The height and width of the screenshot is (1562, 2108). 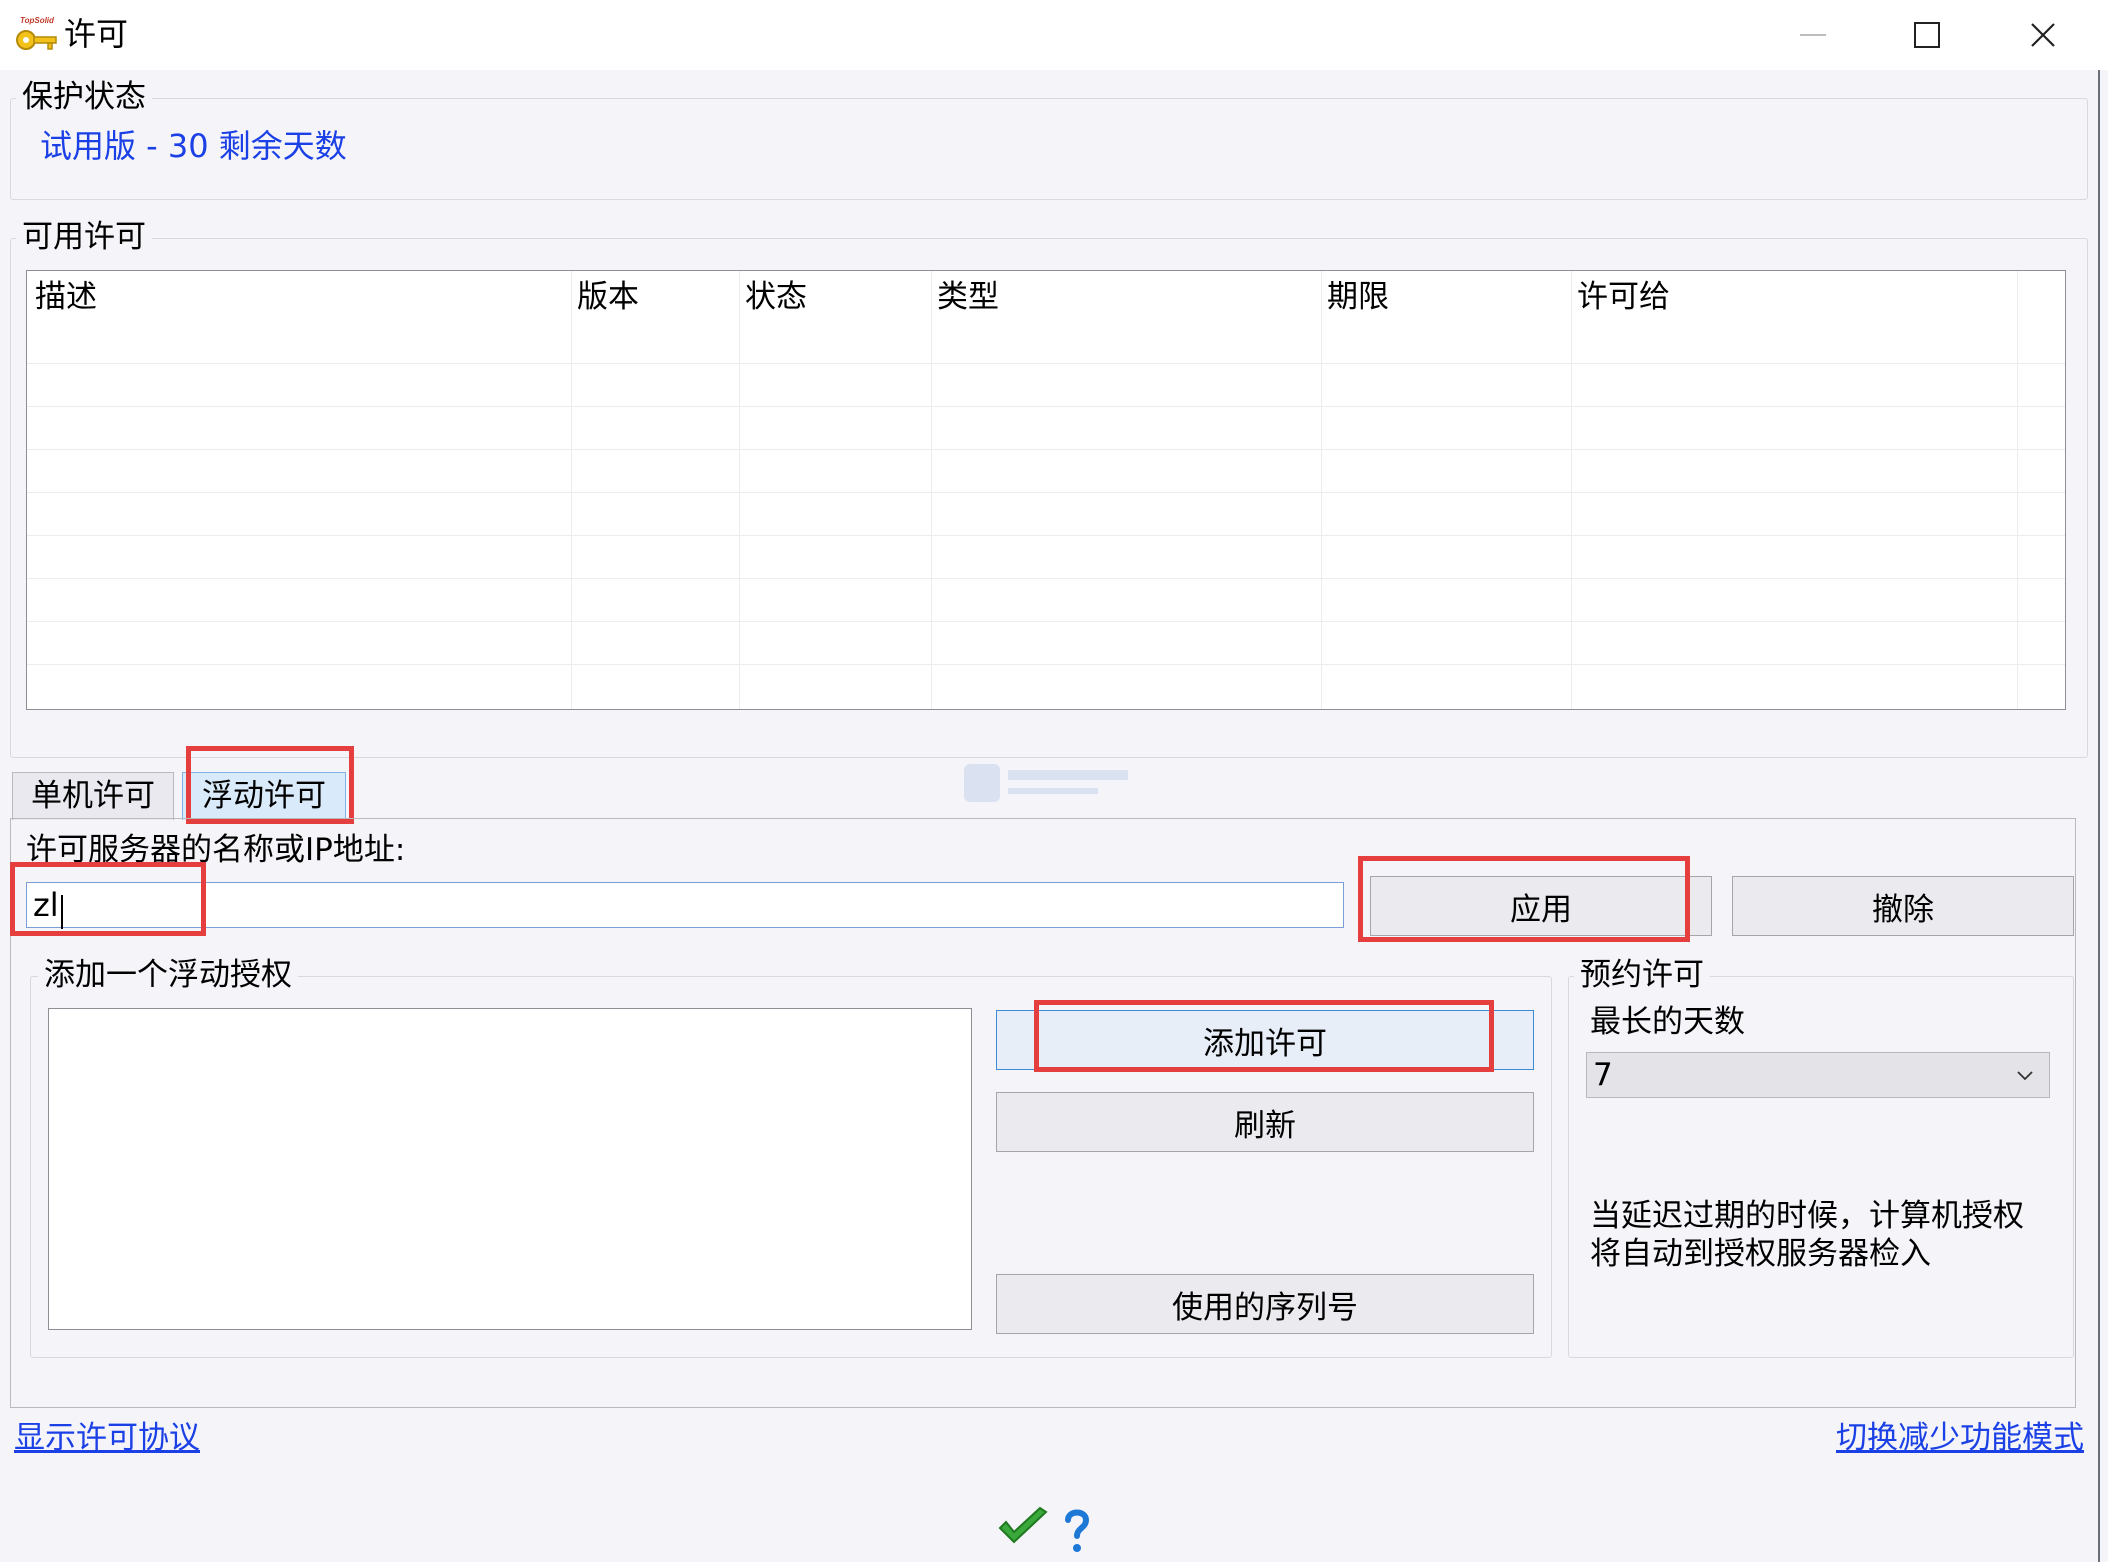 I want to click on reduced-mode-link: 切换减少功能模式, so click(x=1960, y=1438).